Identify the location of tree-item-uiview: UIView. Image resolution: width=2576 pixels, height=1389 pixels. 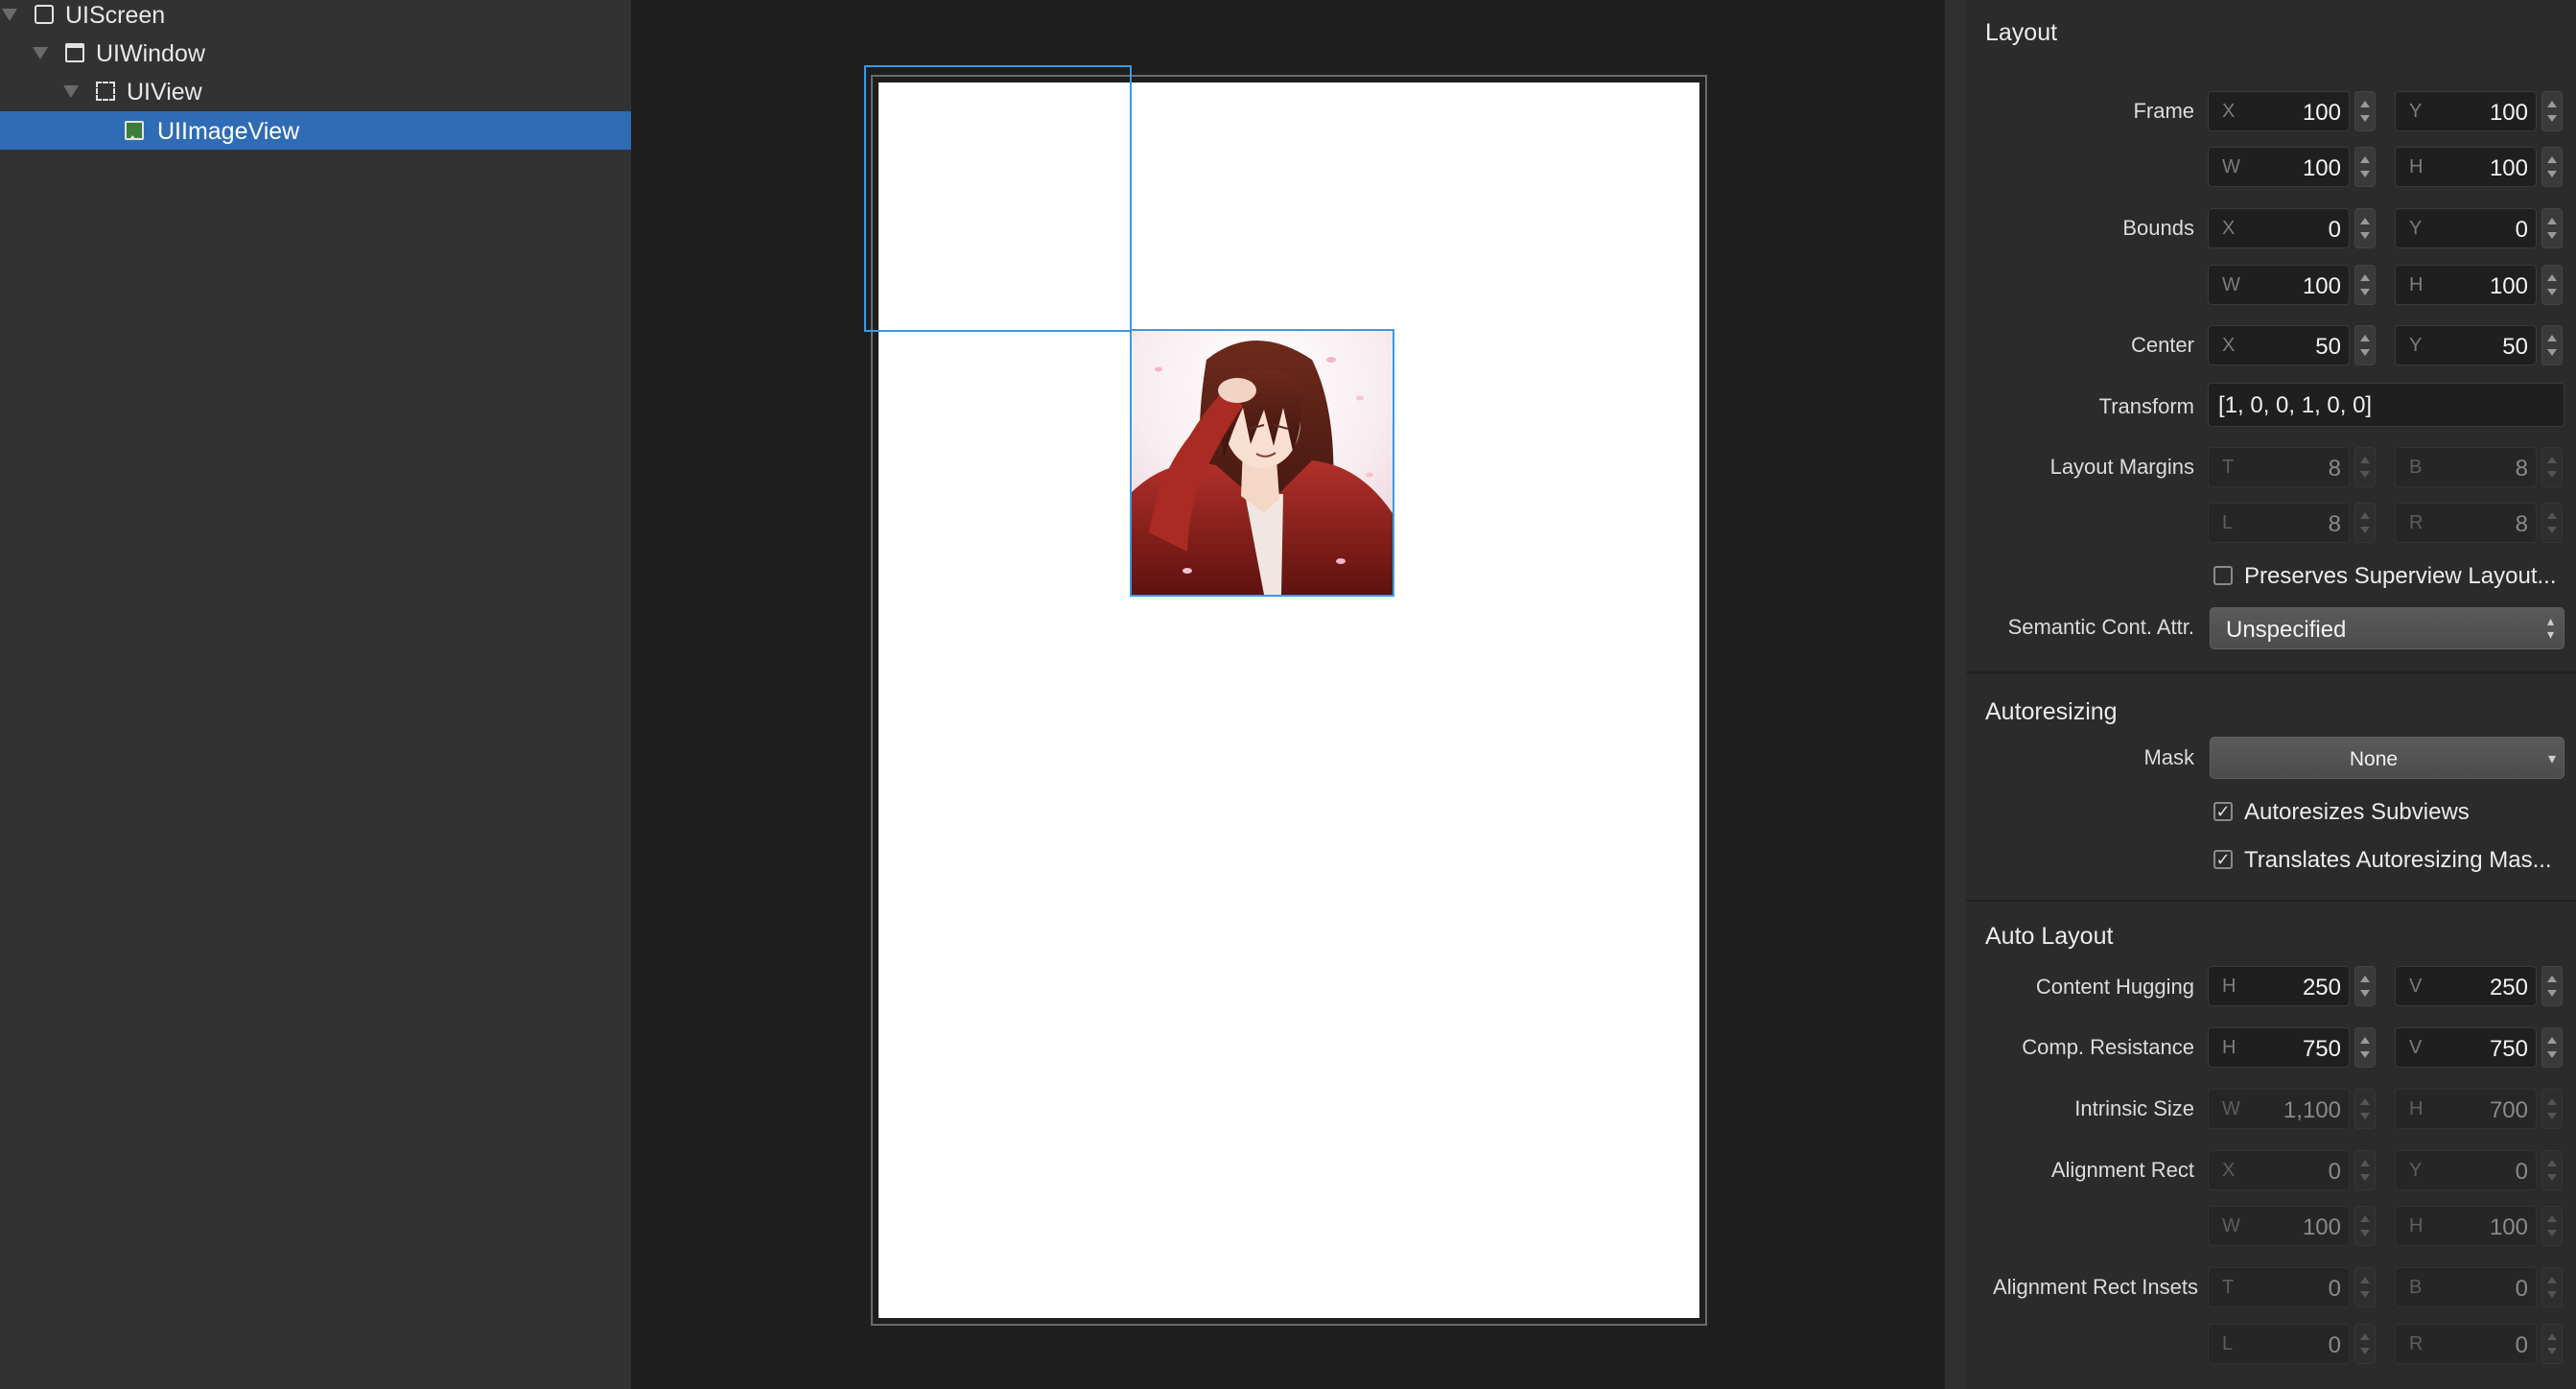
(315, 91).